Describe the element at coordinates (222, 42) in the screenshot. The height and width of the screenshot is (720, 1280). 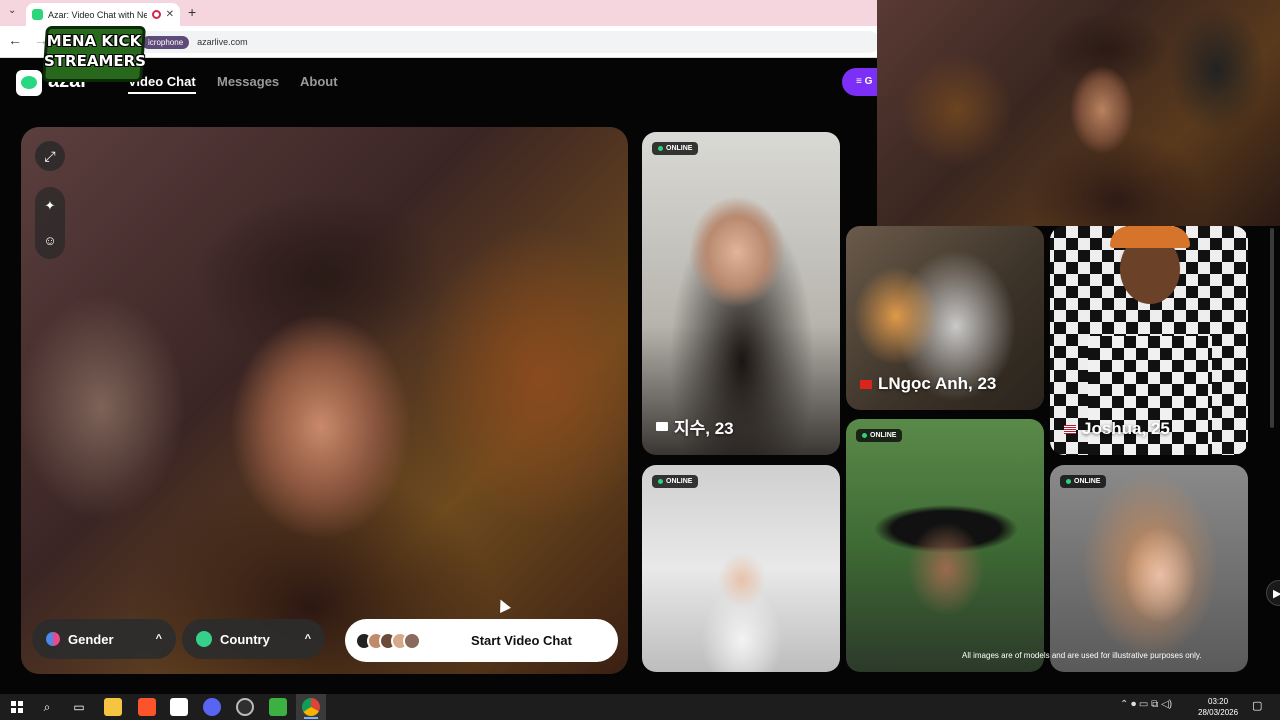
I see `url-text: azarlive.com` at that location.